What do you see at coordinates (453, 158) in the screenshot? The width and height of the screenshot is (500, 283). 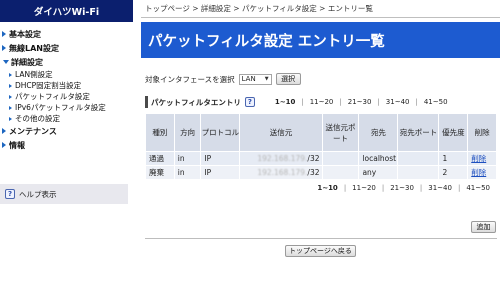 I see `cell-priority: 1` at bounding box center [453, 158].